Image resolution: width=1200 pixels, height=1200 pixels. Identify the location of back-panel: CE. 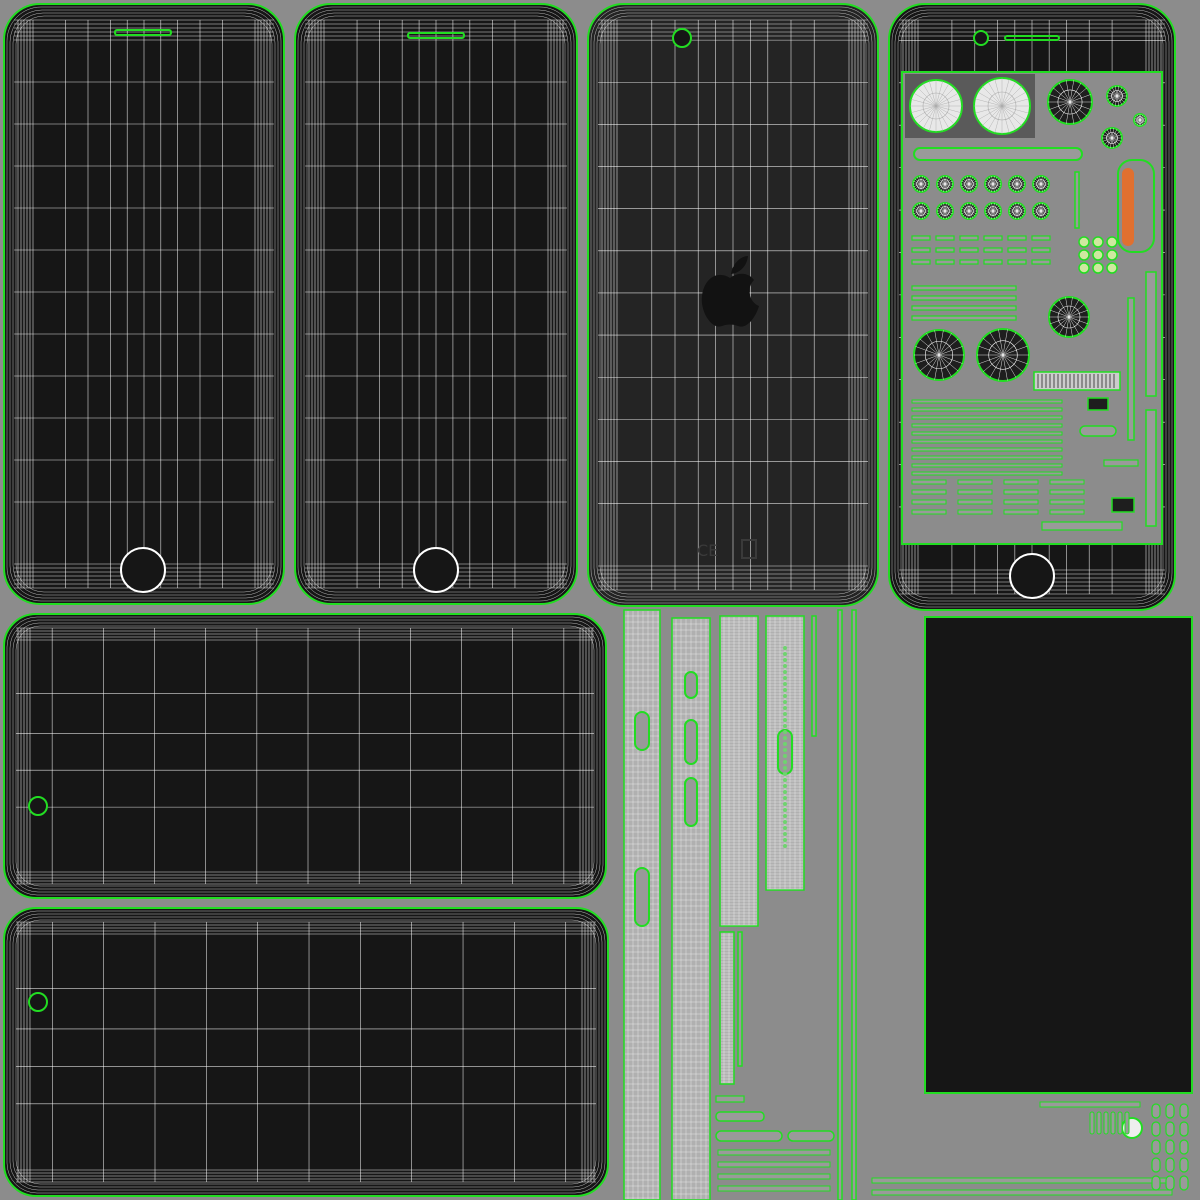
(733, 305).